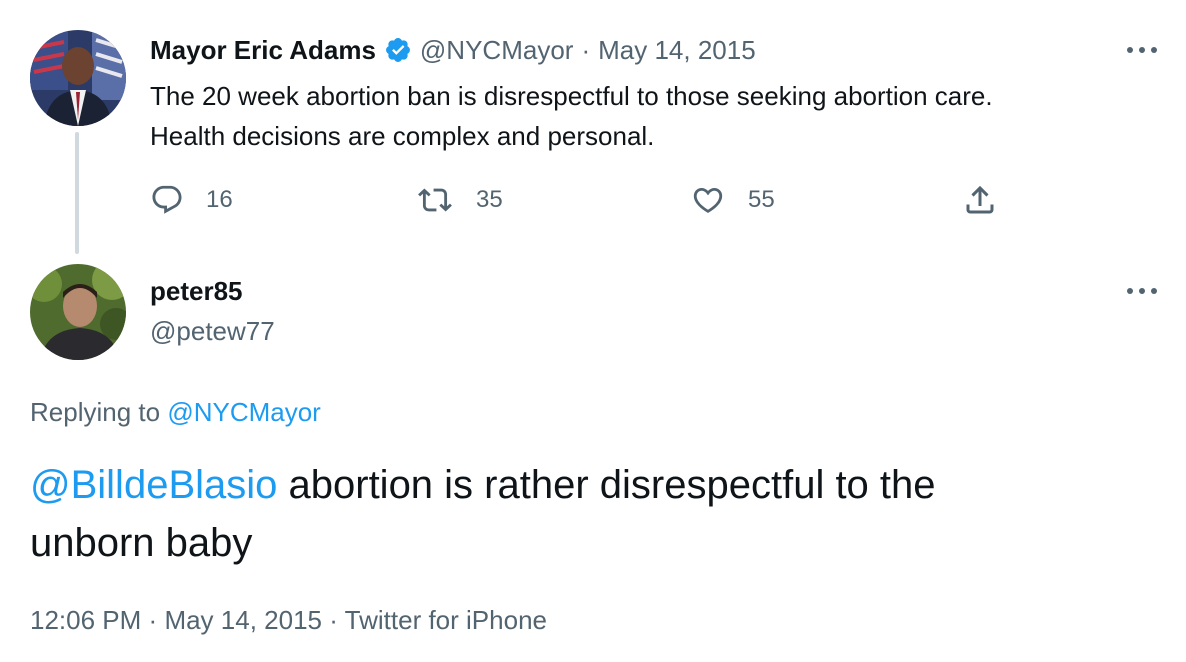  I want to click on mention-link: @BilldeBlasio, so click(153, 485).